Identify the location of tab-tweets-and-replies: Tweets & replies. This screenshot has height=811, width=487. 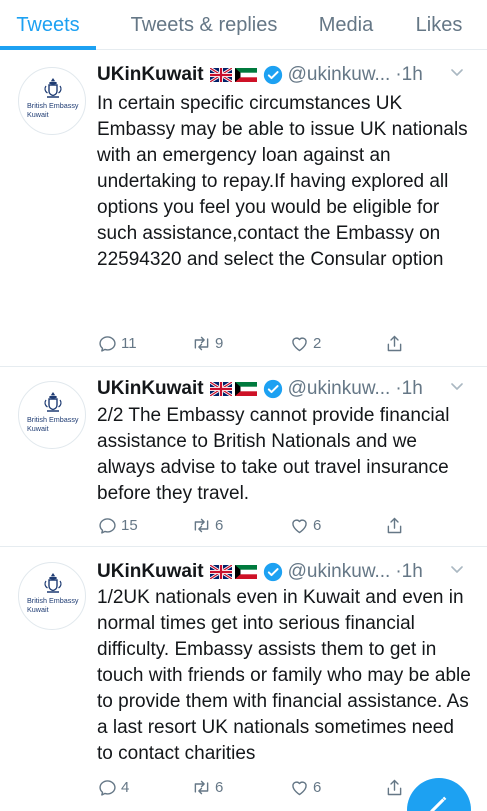
(204, 25).